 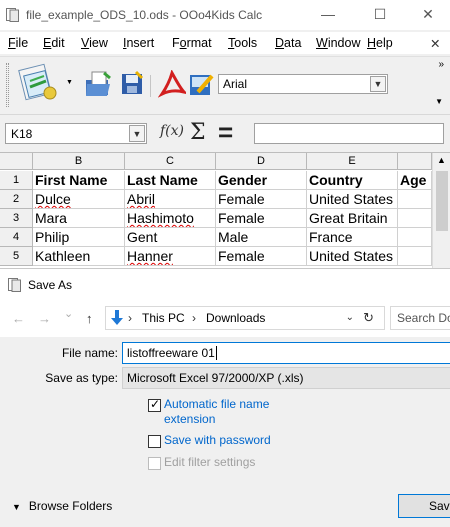 What do you see at coordinates (441, 64) in the screenshot?
I see `toolbar-overflow-icon: »` at bounding box center [441, 64].